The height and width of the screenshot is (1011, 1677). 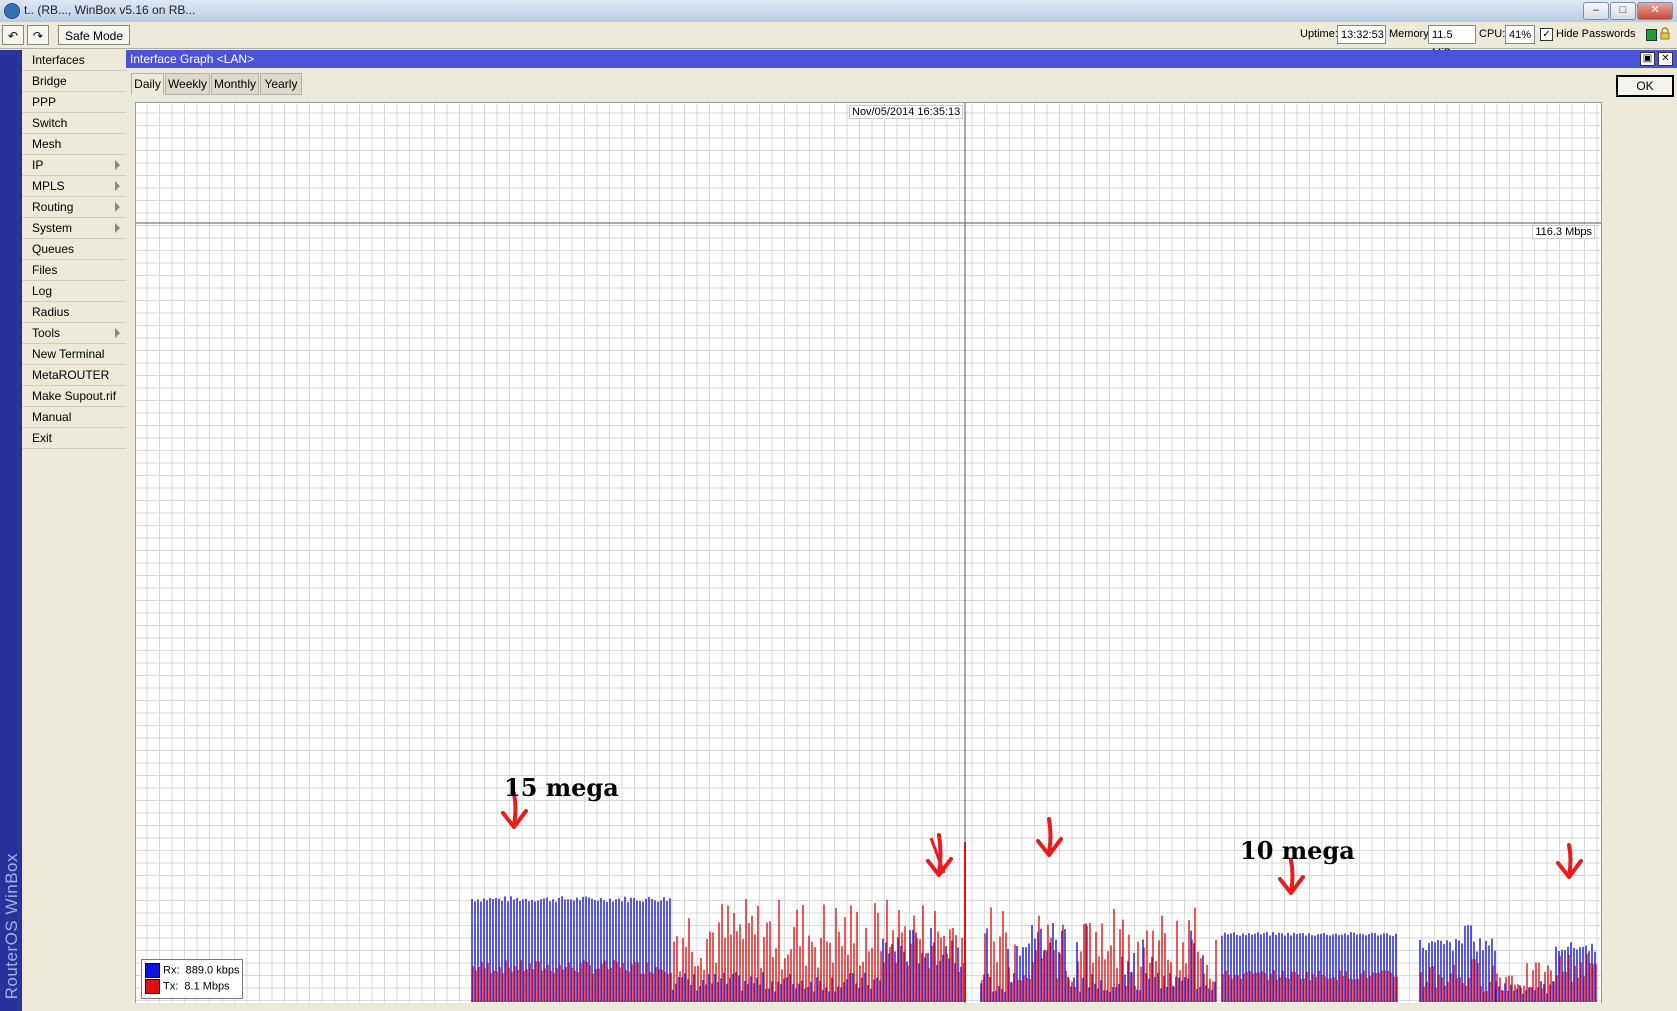 I want to click on connection-status-icon, so click(x=1651, y=35).